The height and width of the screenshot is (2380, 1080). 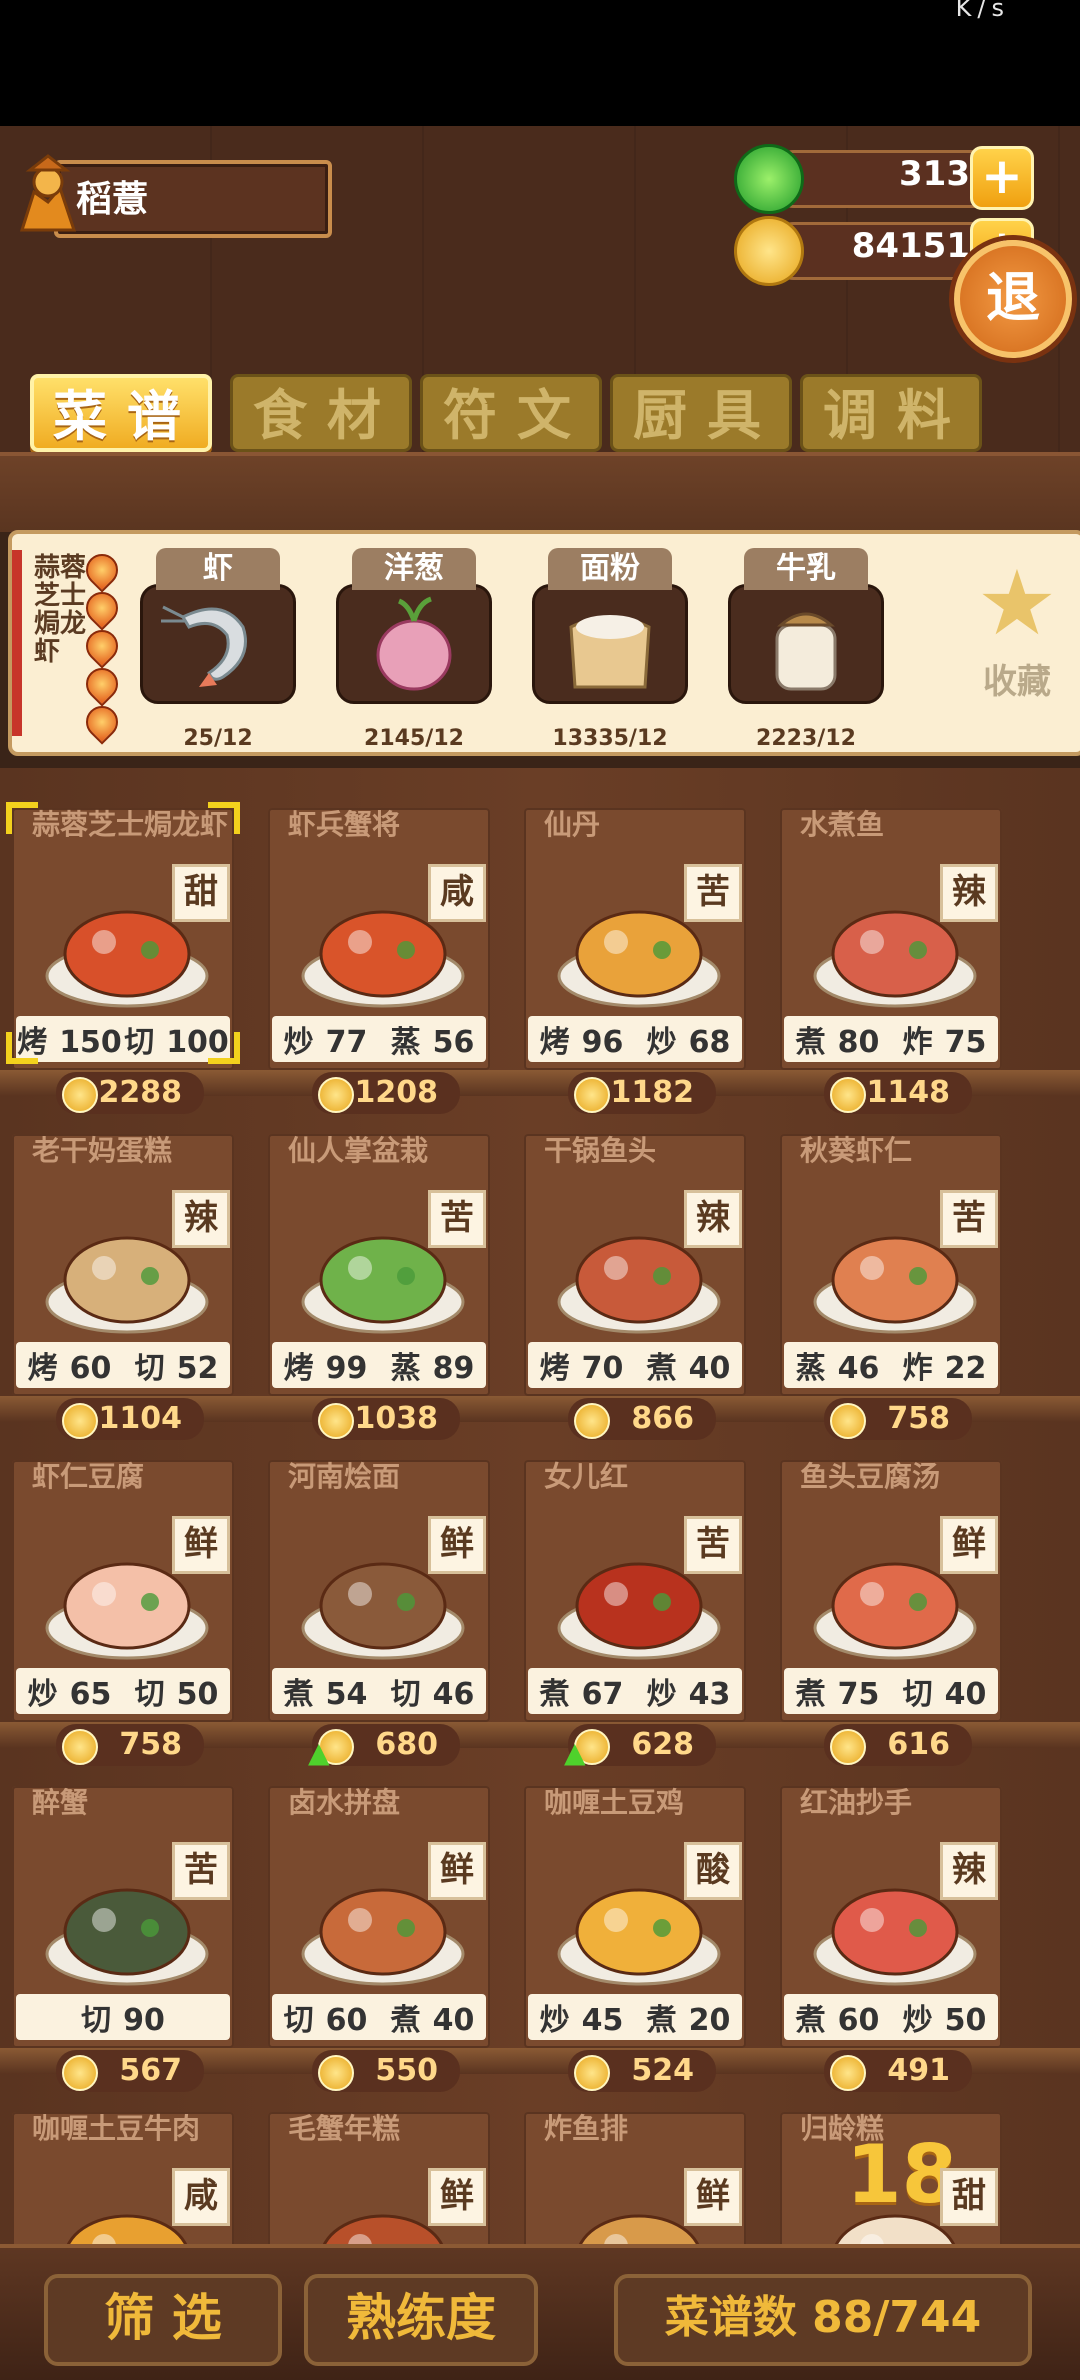 What do you see at coordinates (379, 1602) in the screenshot?
I see `recipe-card: 河南烩面鲜煮 54 切 46 ▲ 680` at bounding box center [379, 1602].